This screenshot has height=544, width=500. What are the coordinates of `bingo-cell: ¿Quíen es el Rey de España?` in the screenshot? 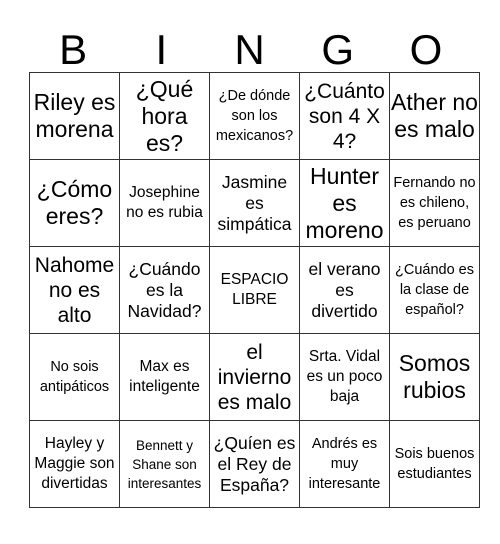 It's located at (254, 464).